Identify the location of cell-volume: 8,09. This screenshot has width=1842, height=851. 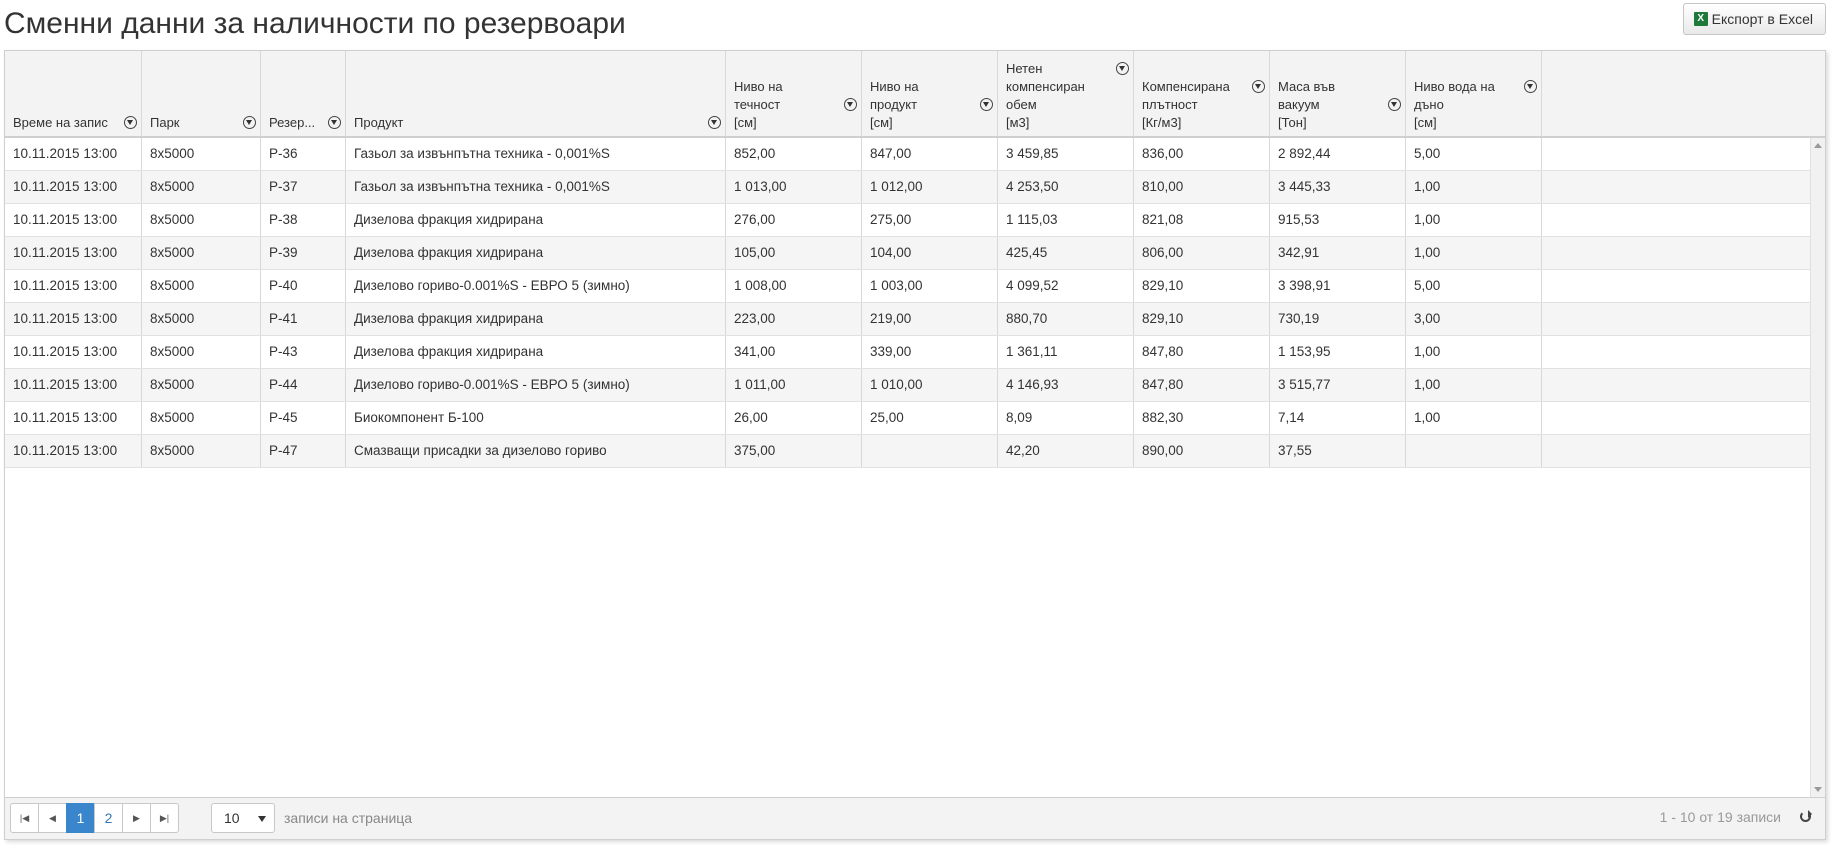
(1066, 418).